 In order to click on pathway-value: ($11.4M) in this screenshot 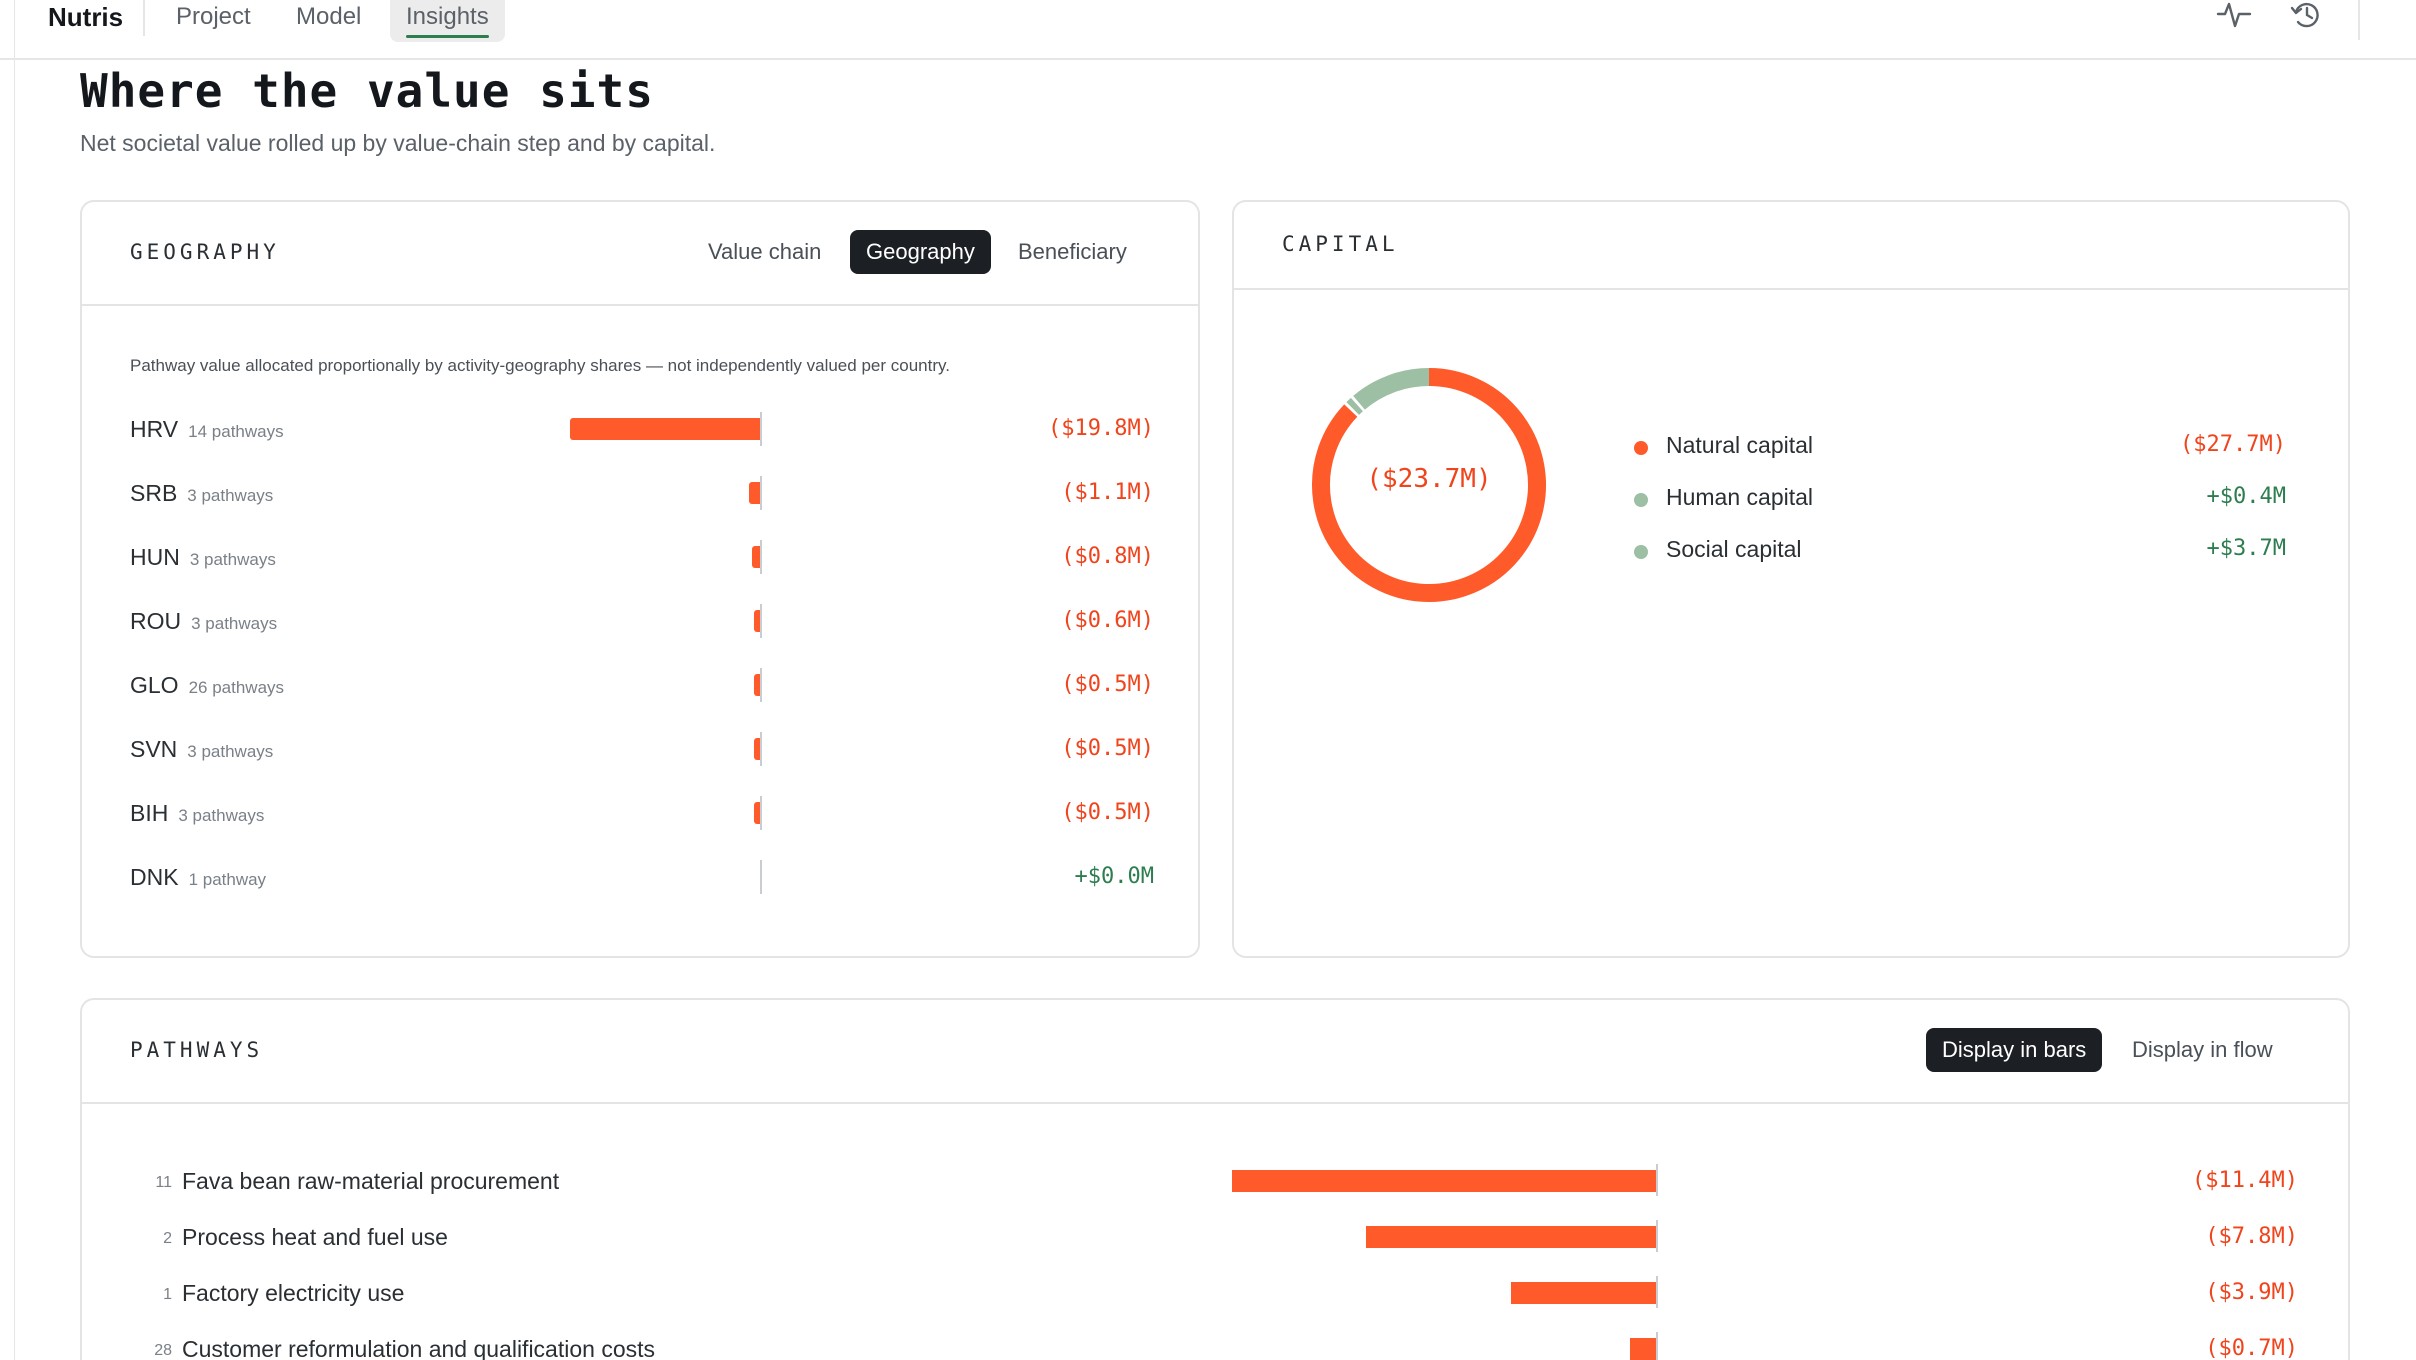, I will do `click(2245, 1180)`.